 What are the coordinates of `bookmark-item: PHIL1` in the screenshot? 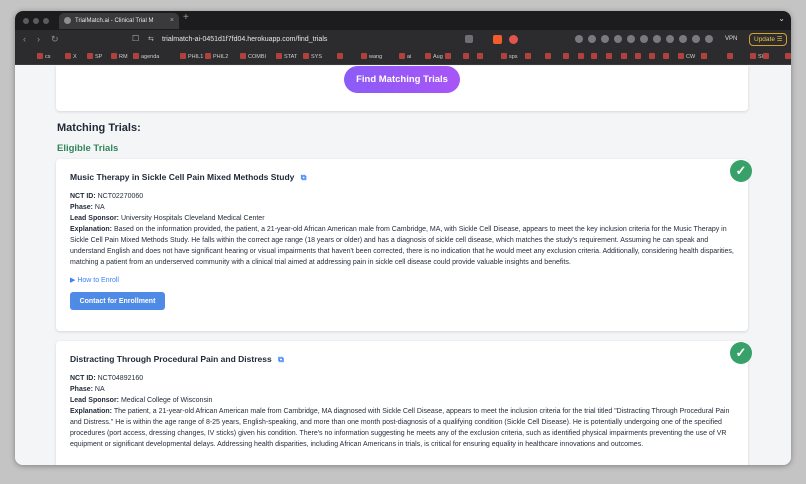 It's located at (191, 56).